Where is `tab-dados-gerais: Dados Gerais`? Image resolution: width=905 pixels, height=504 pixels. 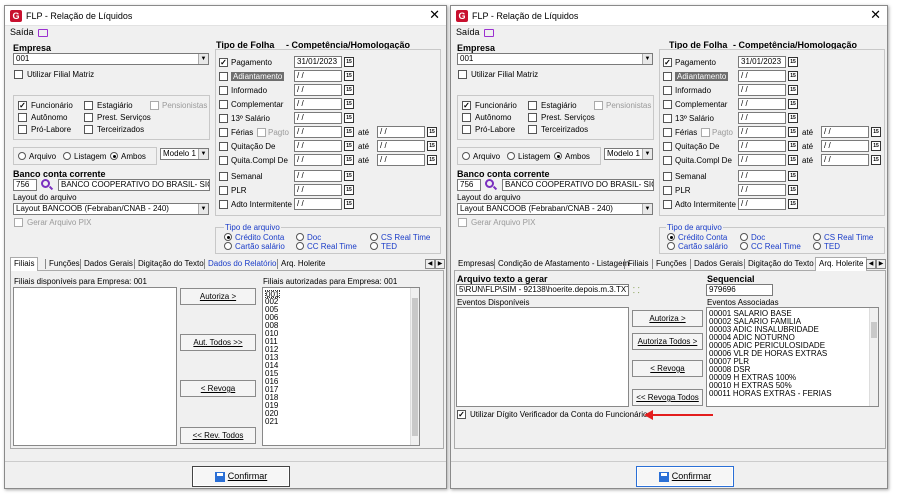
tab-dados-gerais: Dados Gerais is located at coordinates (718, 263).